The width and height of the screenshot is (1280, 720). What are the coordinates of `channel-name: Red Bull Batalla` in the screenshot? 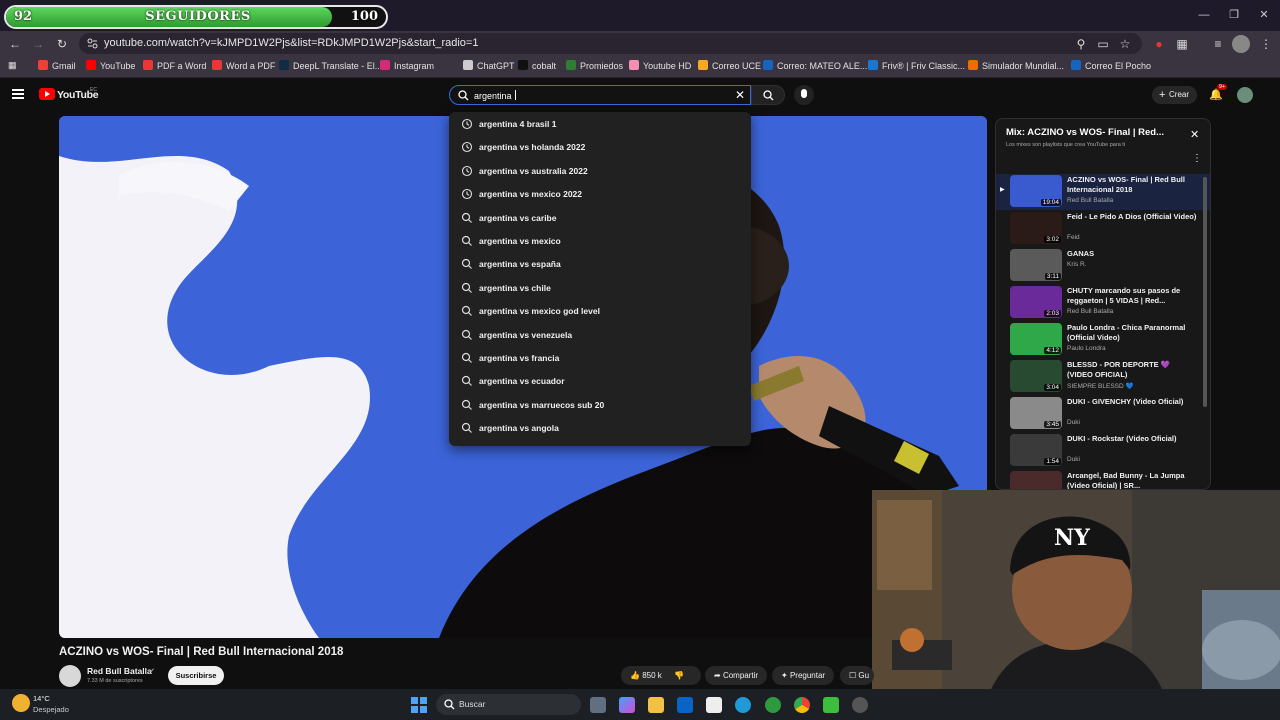 It's located at (119, 671).